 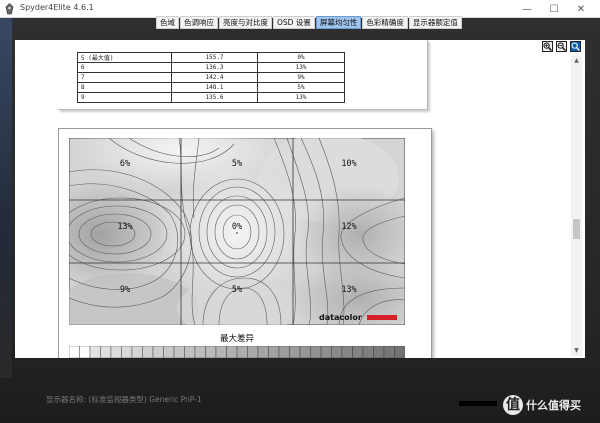 What do you see at coordinates (576, 229) in the screenshot?
I see `scroll-thumb` at bounding box center [576, 229].